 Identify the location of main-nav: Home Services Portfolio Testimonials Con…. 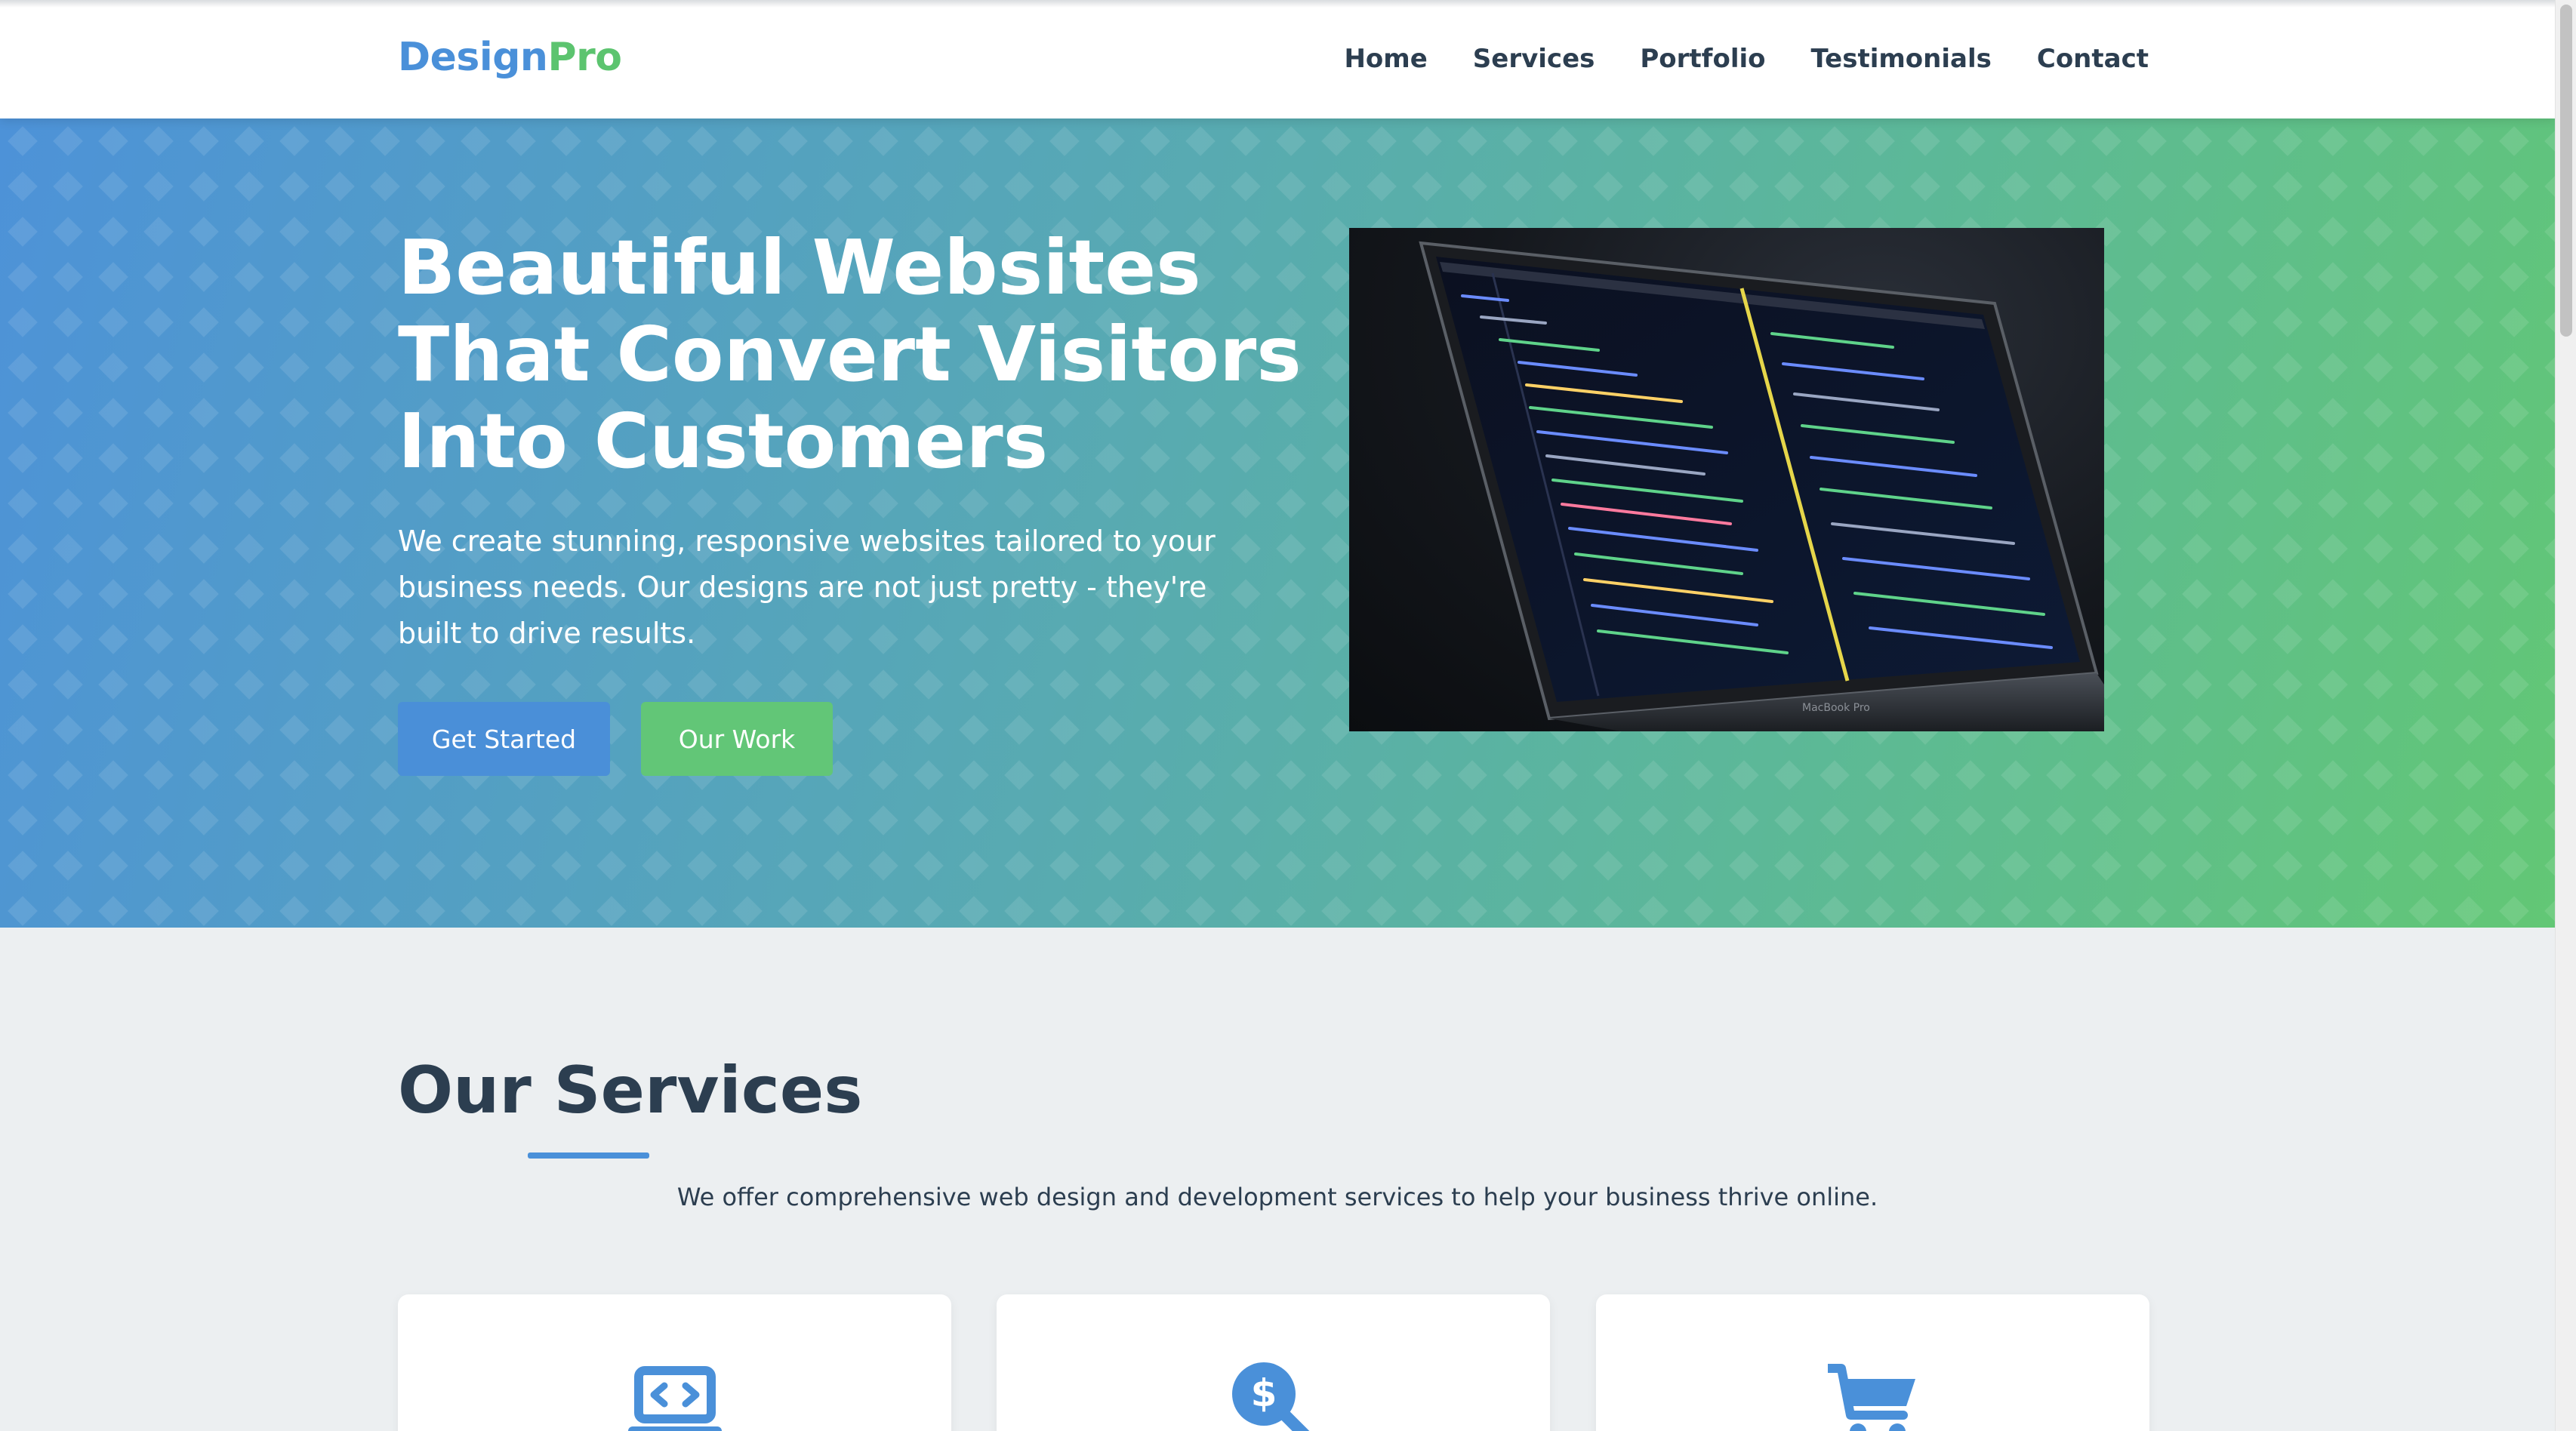
(1746, 59).